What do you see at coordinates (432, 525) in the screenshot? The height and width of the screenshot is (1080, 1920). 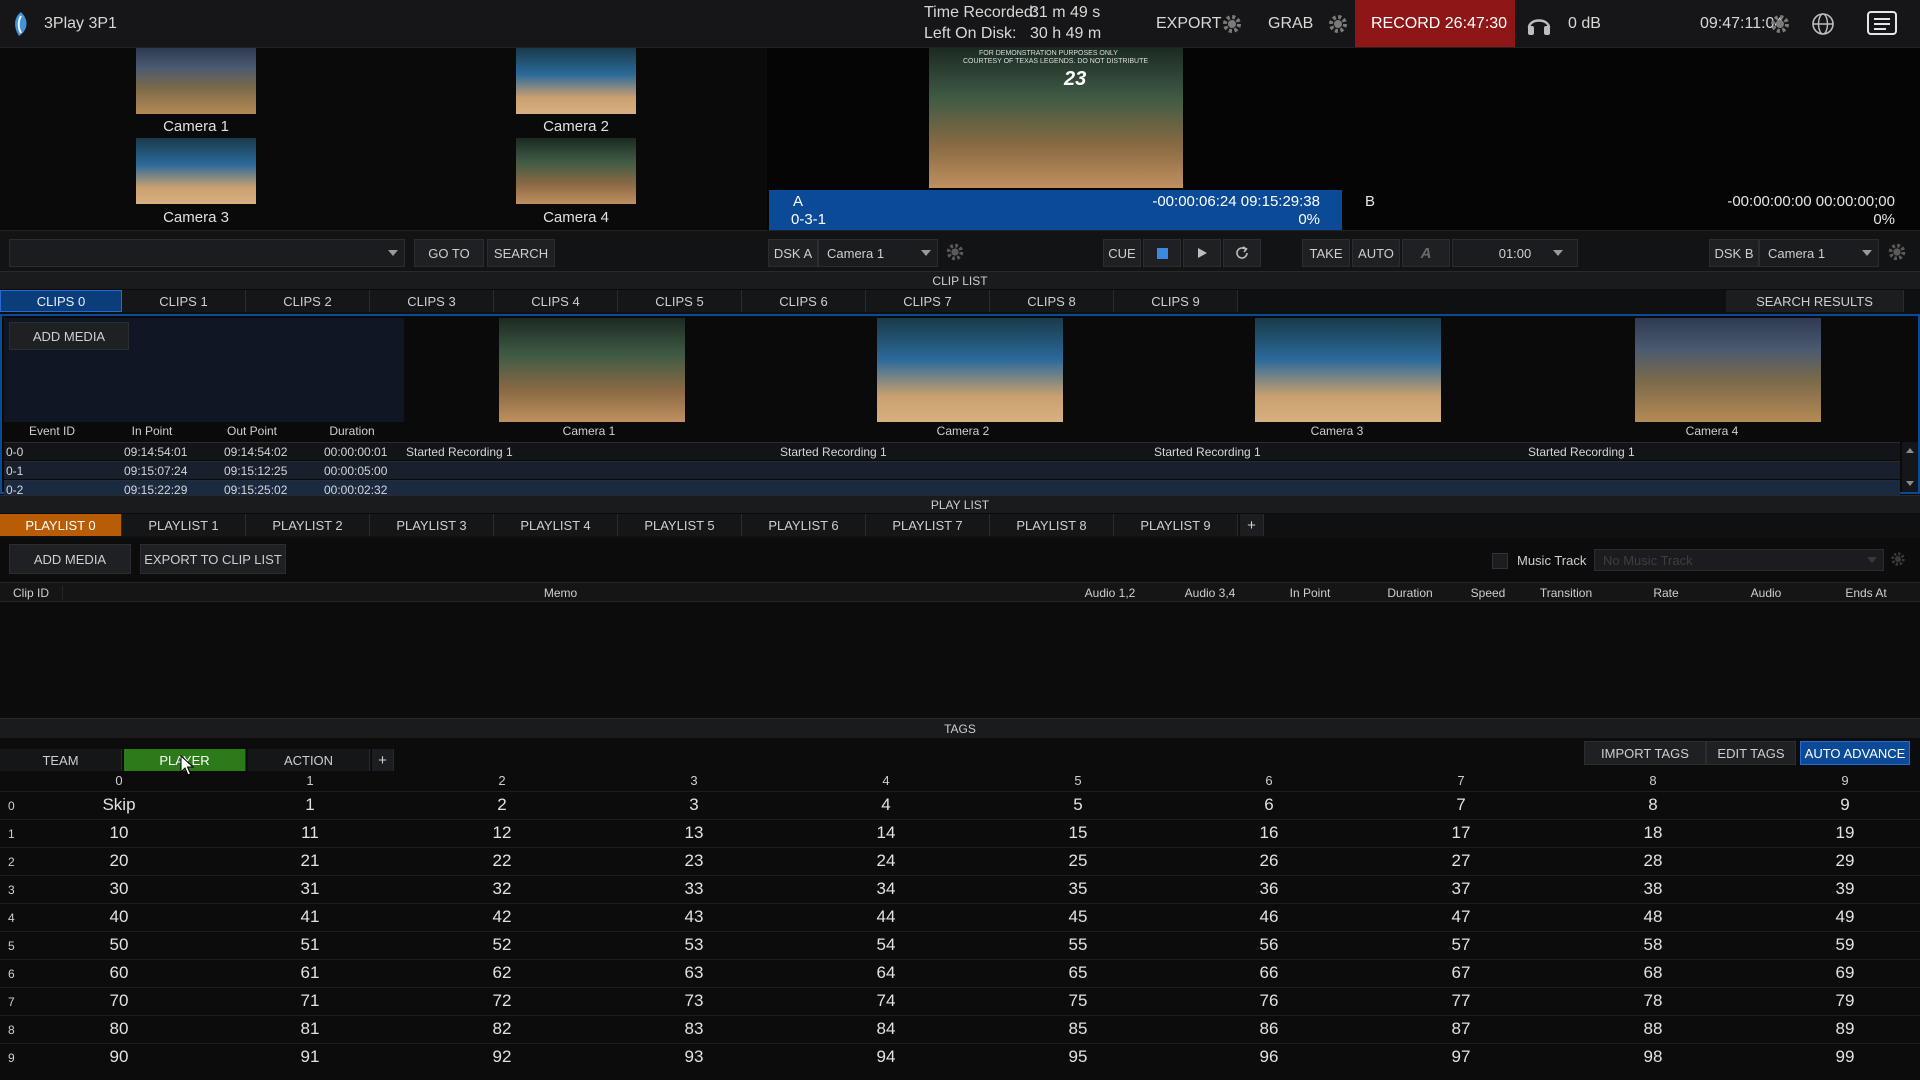 I see `tab-playlist-3: PLAYLIST 3` at bounding box center [432, 525].